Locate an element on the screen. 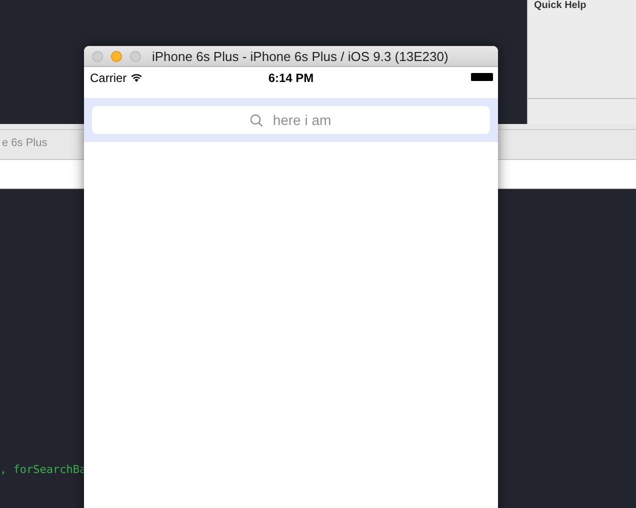 The image size is (636, 508). close-button is located at coordinates (97, 56).